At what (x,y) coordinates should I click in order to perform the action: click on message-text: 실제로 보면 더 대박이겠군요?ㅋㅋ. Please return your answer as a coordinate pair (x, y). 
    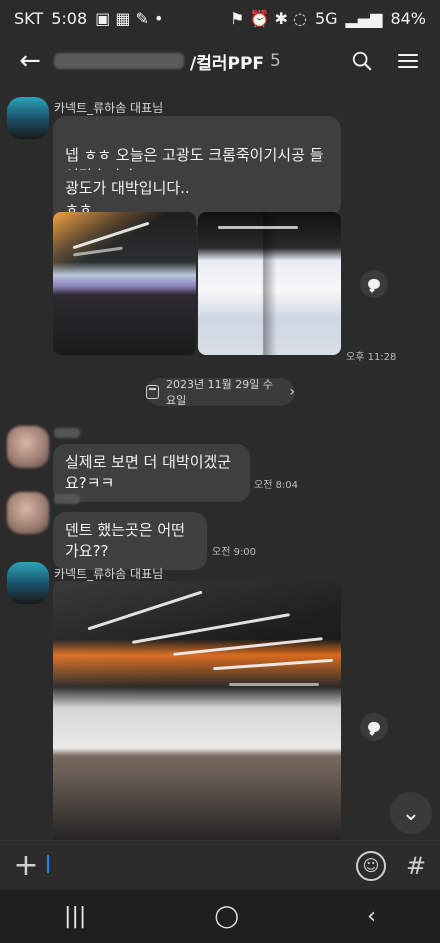
    Looking at the image, I should click on (148, 472).